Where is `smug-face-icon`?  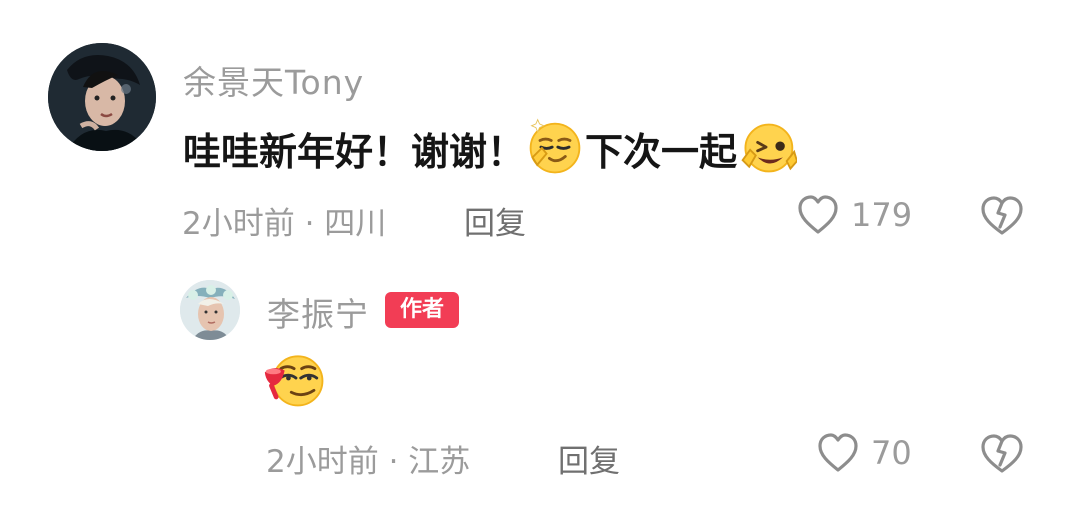
smug-face-icon is located at coordinates (555, 146).